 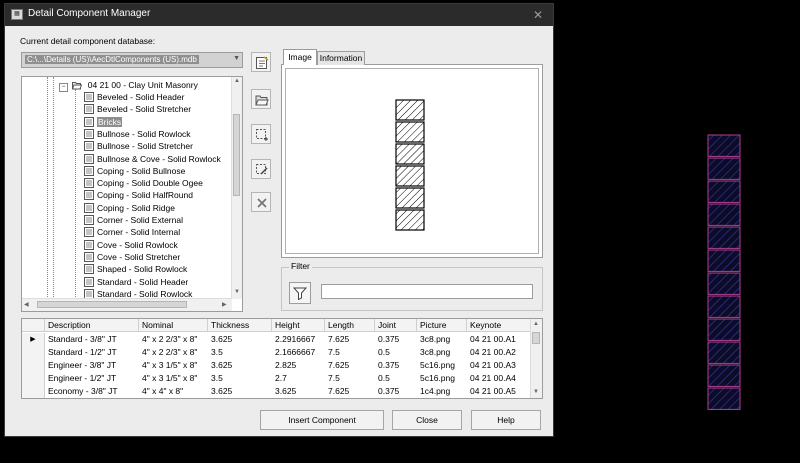 What do you see at coordinates (138, 195) in the screenshot?
I see `tree-item: Coping - Solid HalfRound` at bounding box center [138, 195].